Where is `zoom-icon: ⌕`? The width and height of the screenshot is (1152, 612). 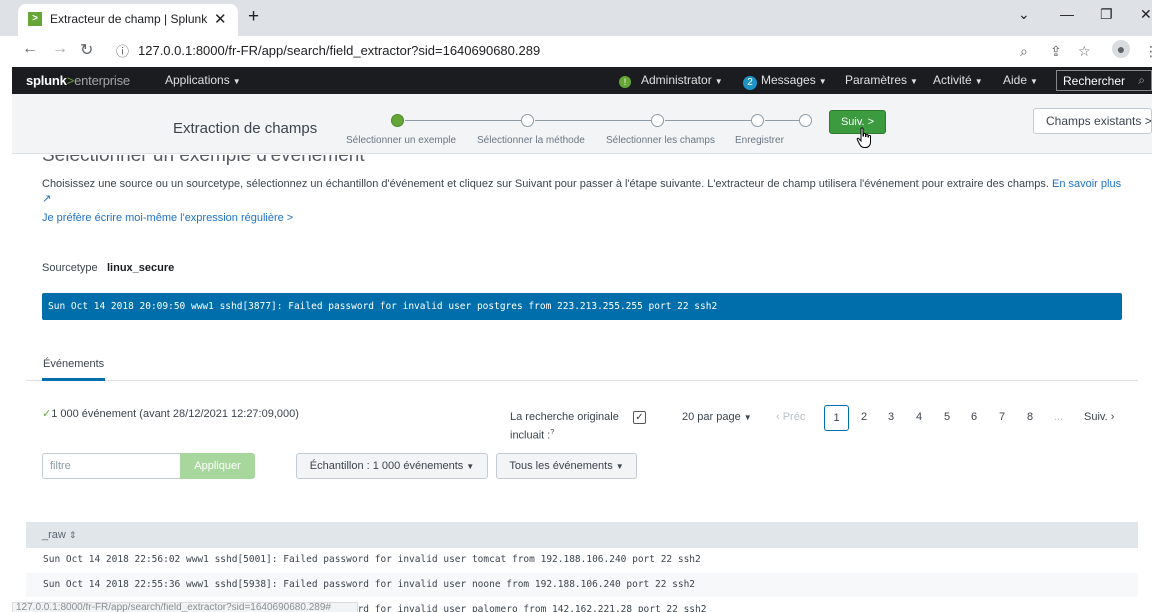 zoom-icon: ⌕ is located at coordinates (1024, 51).